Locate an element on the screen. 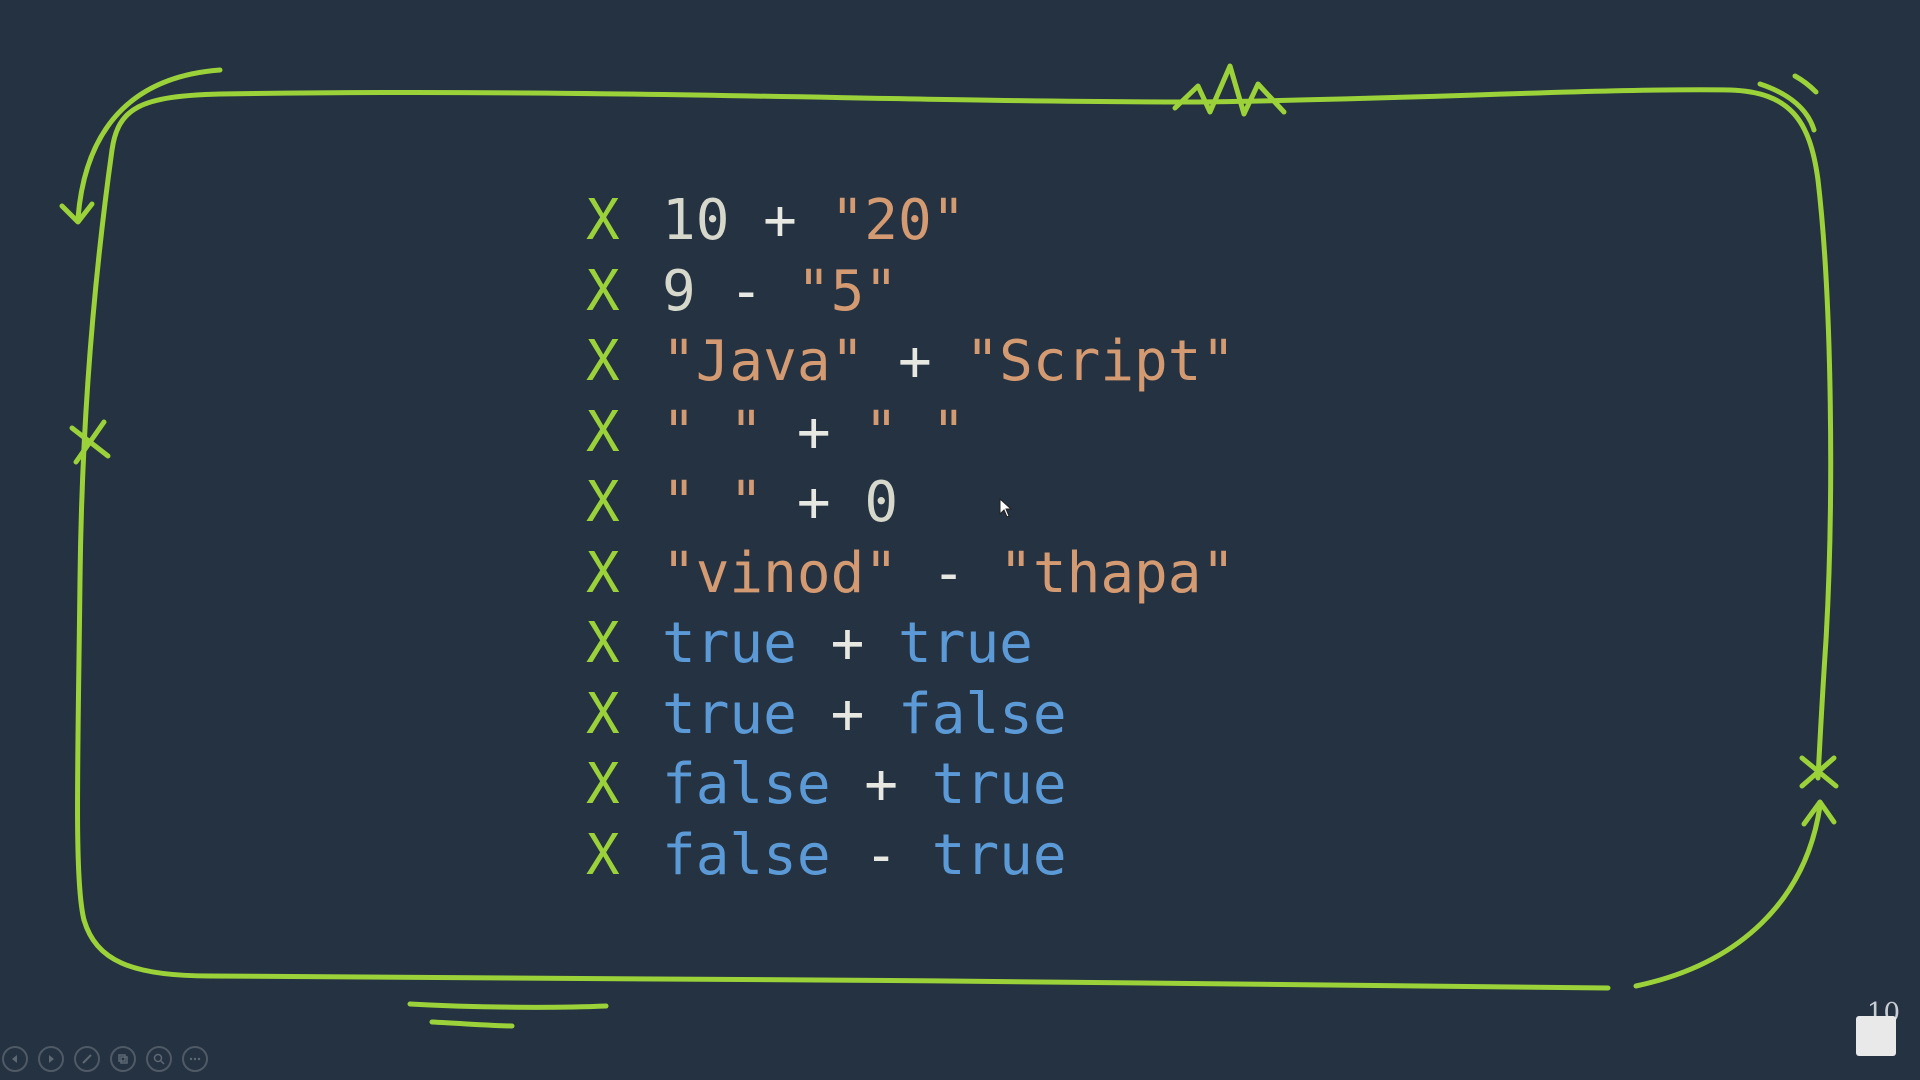 This screenshot has height=1080, width=1920. code-line: X 10 + "20" is located at coordinates (910, 221).